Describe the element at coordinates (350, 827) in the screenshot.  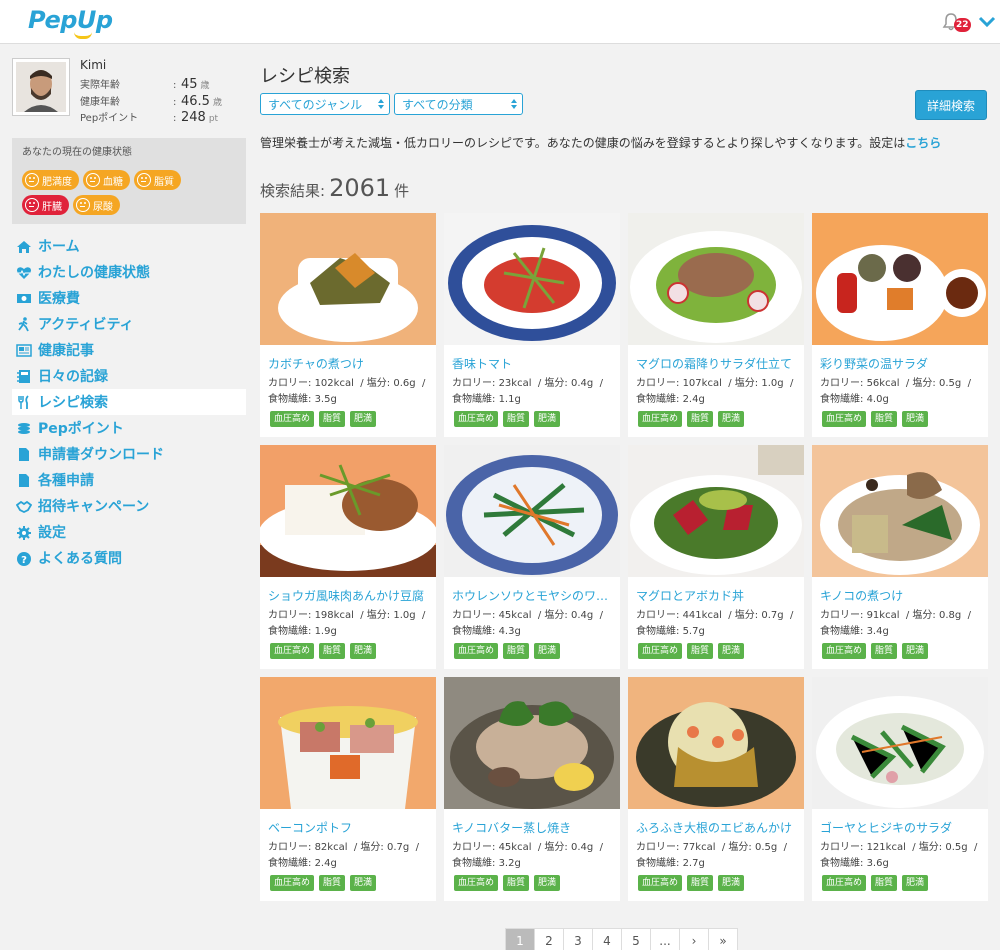
I see `recipe-title: ベーコンポトフ` at that location.